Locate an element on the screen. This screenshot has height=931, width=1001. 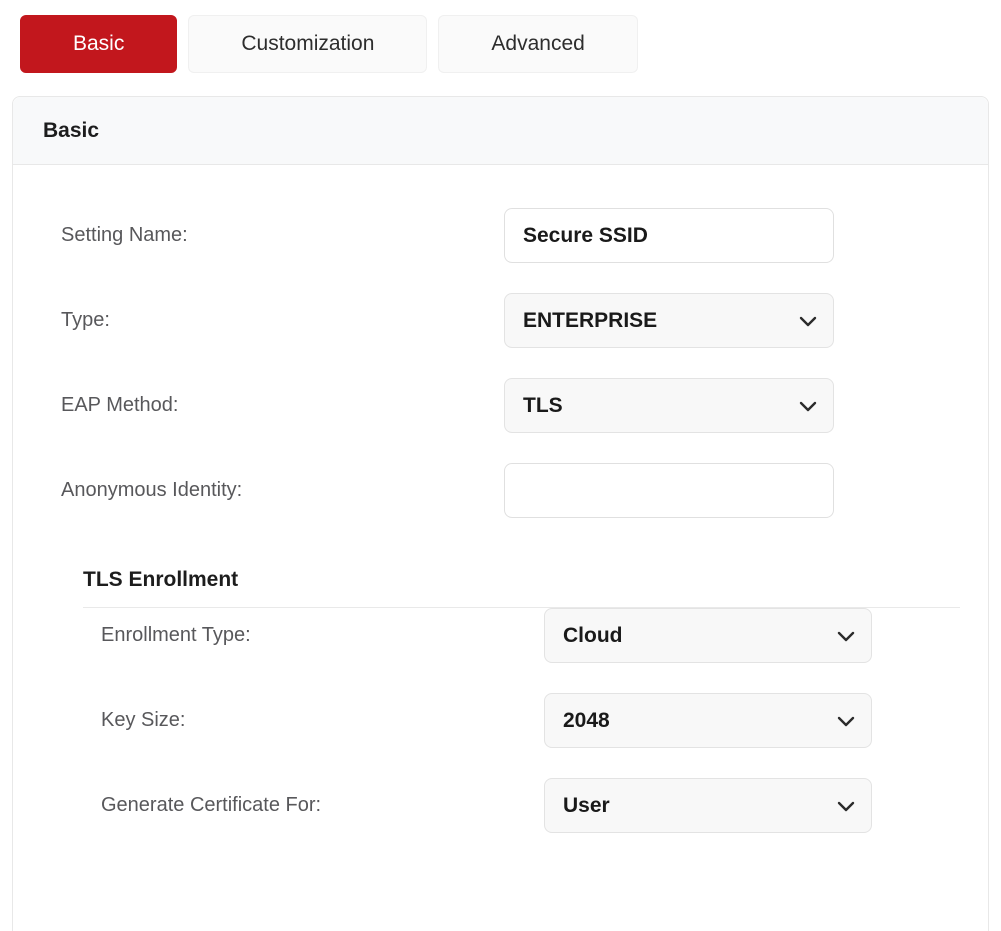
anonymous-identity-input is located at coordinates (669, 490).